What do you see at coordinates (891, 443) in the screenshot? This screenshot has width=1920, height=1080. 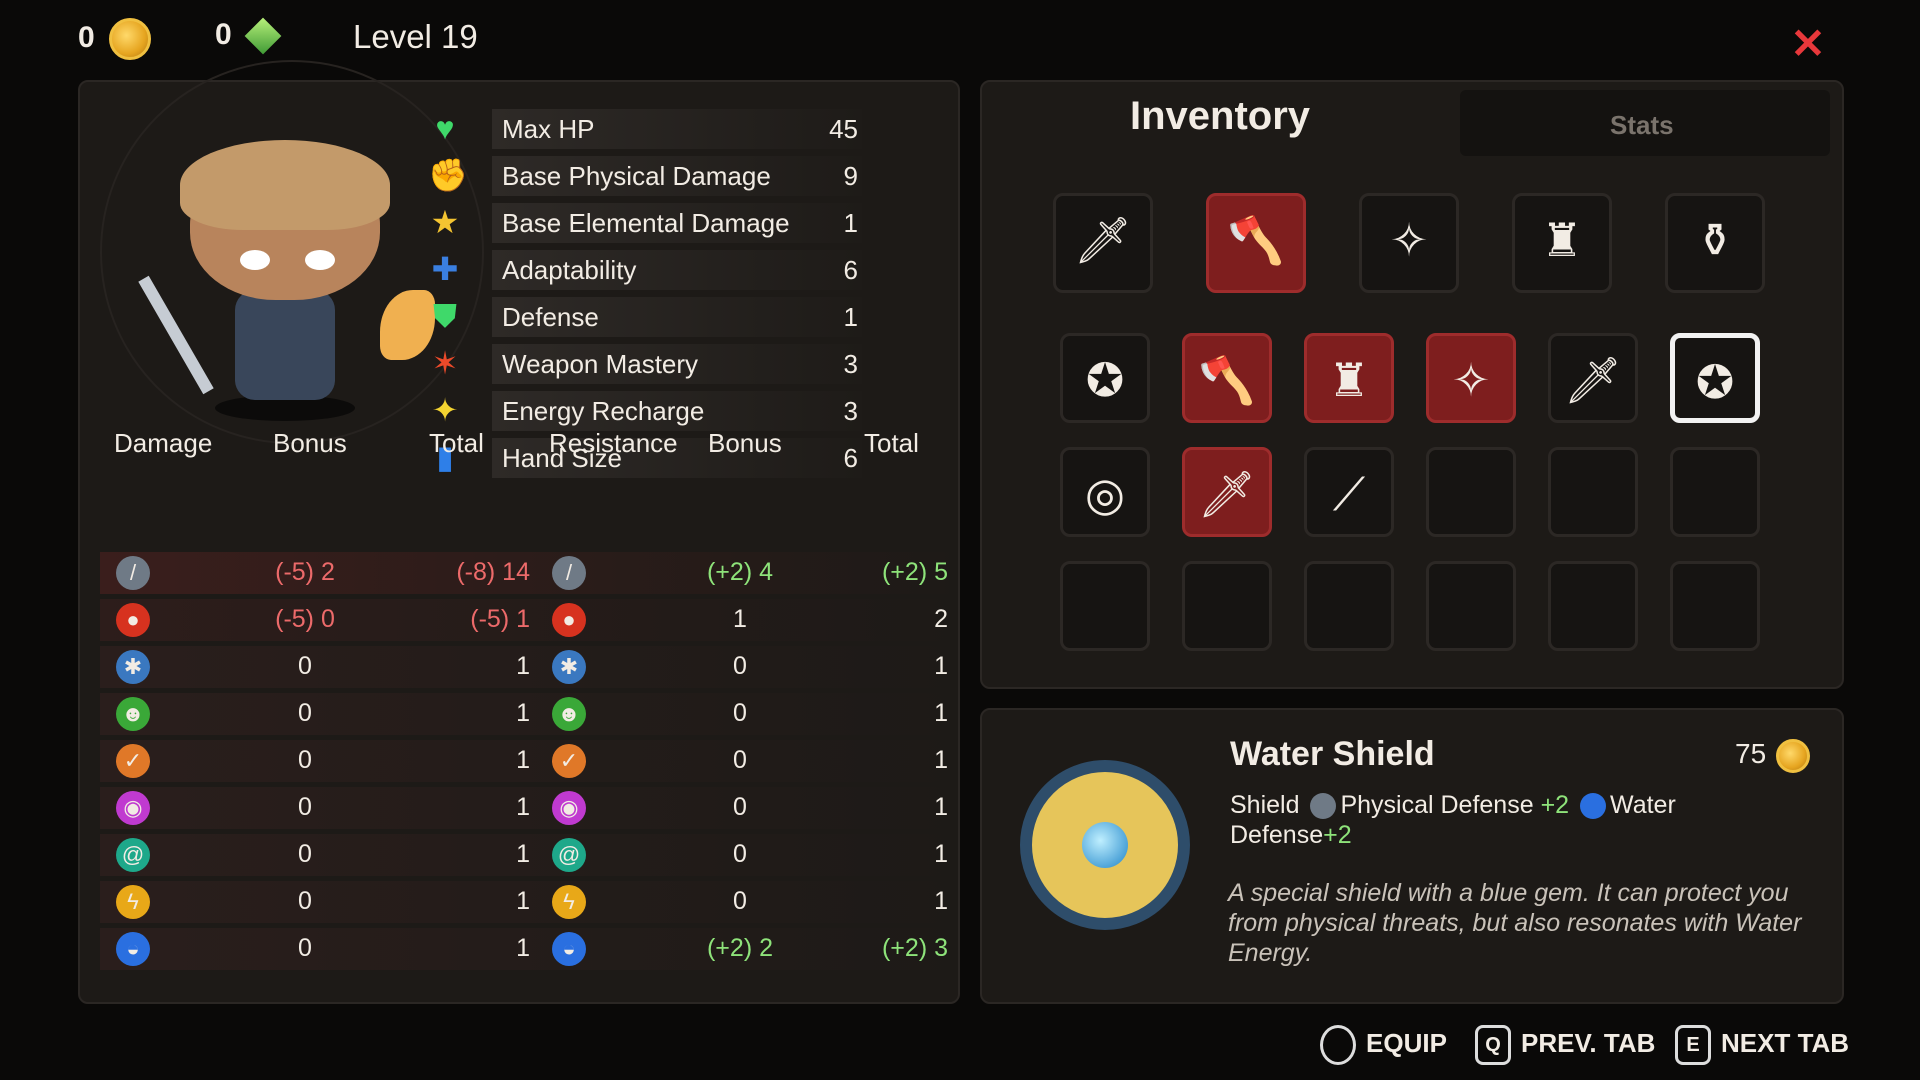 I see `header-resistance-total: Total` at bounding box center [891, 443].